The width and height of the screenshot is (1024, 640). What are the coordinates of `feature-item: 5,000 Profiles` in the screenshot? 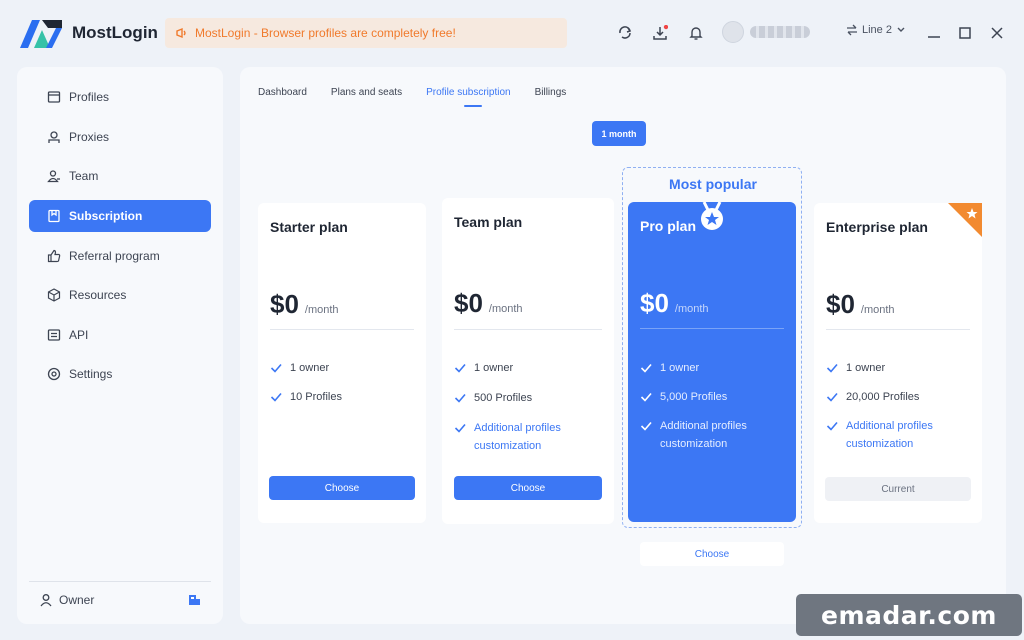 It's located at (683, 397).